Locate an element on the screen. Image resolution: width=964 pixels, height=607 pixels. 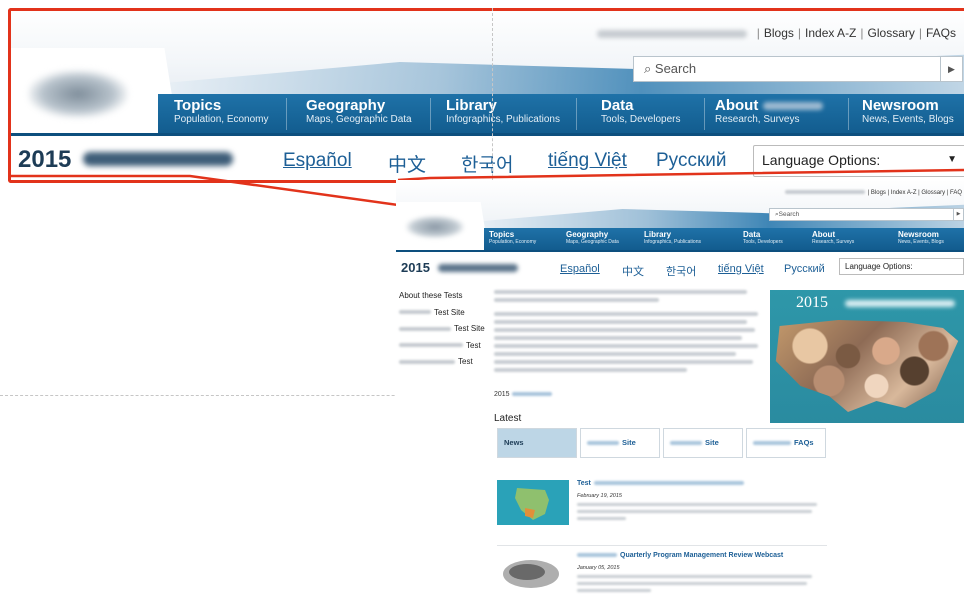
search-icon: ⌕ is located at coordinates (648, 68).